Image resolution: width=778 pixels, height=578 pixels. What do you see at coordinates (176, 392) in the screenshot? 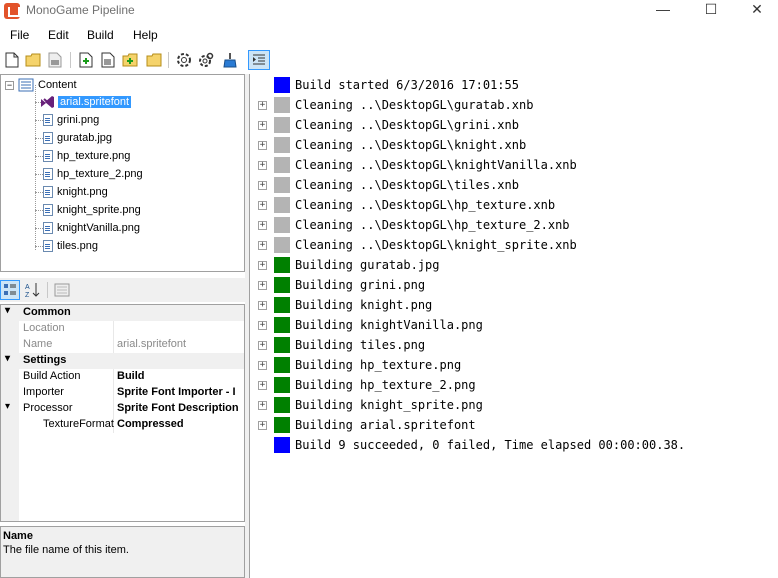
I see `property-value: Sprite Font Importer - I` at bounding box center [176, 392].